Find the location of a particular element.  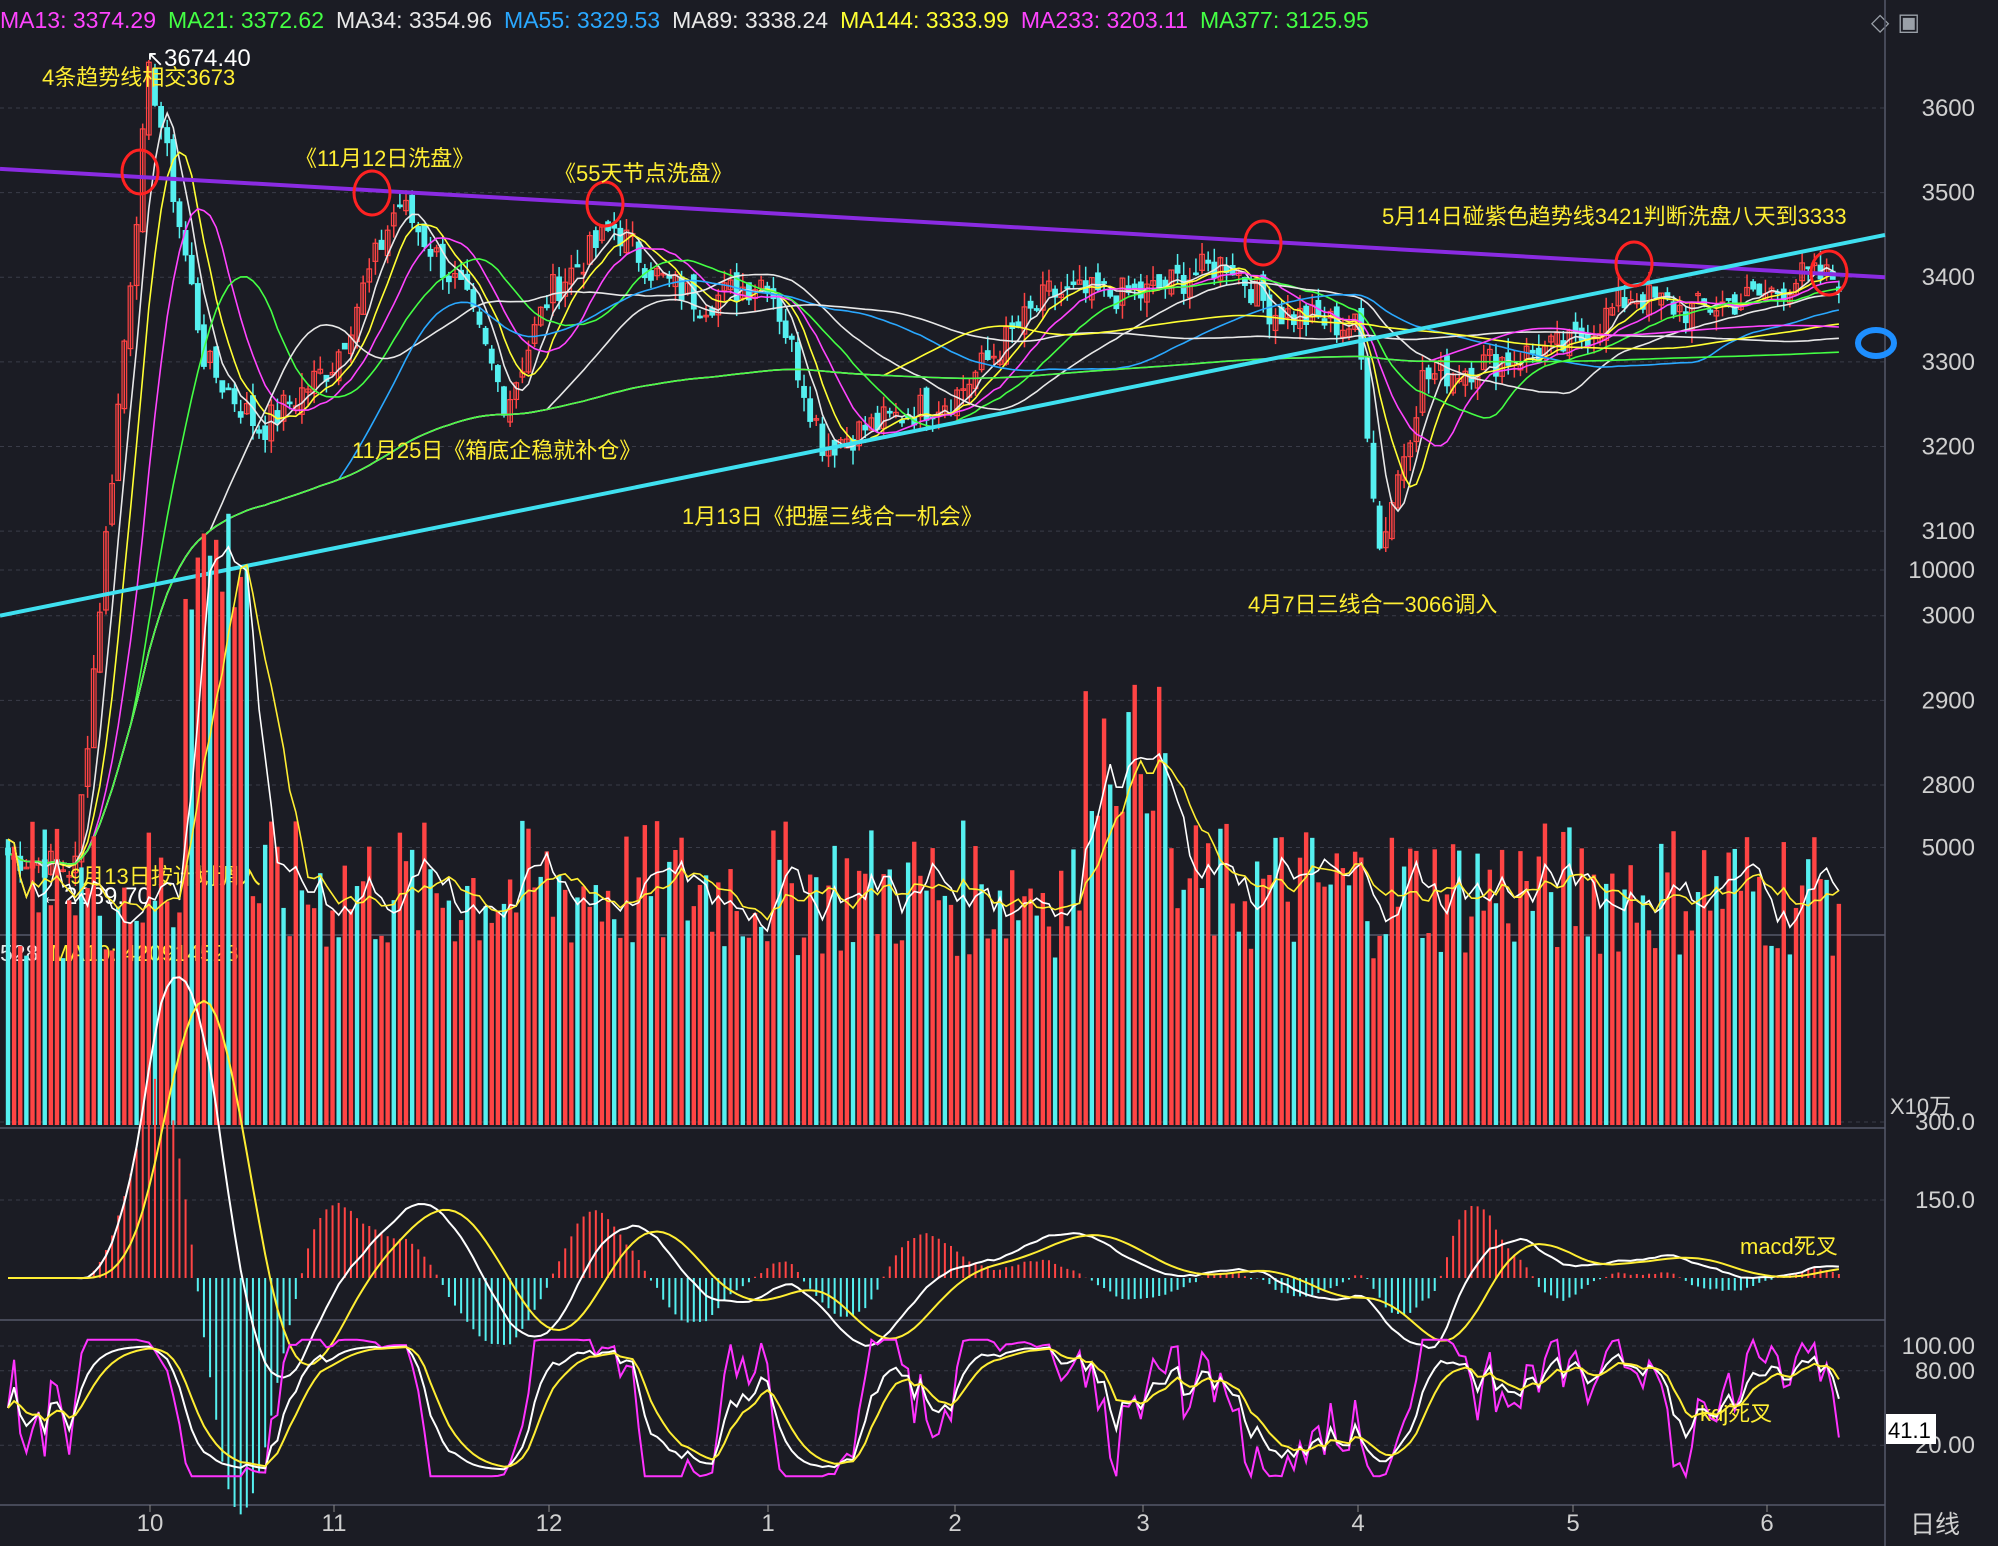

kdj-panel is located at coordinates (923, 1408).